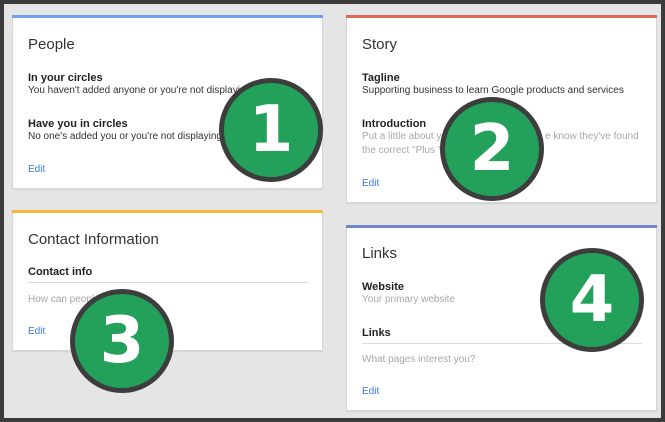  What do you see at coordinates (383, 287) in the screenshot?
I see `website-label: Website` at bounding box center [383, 287].